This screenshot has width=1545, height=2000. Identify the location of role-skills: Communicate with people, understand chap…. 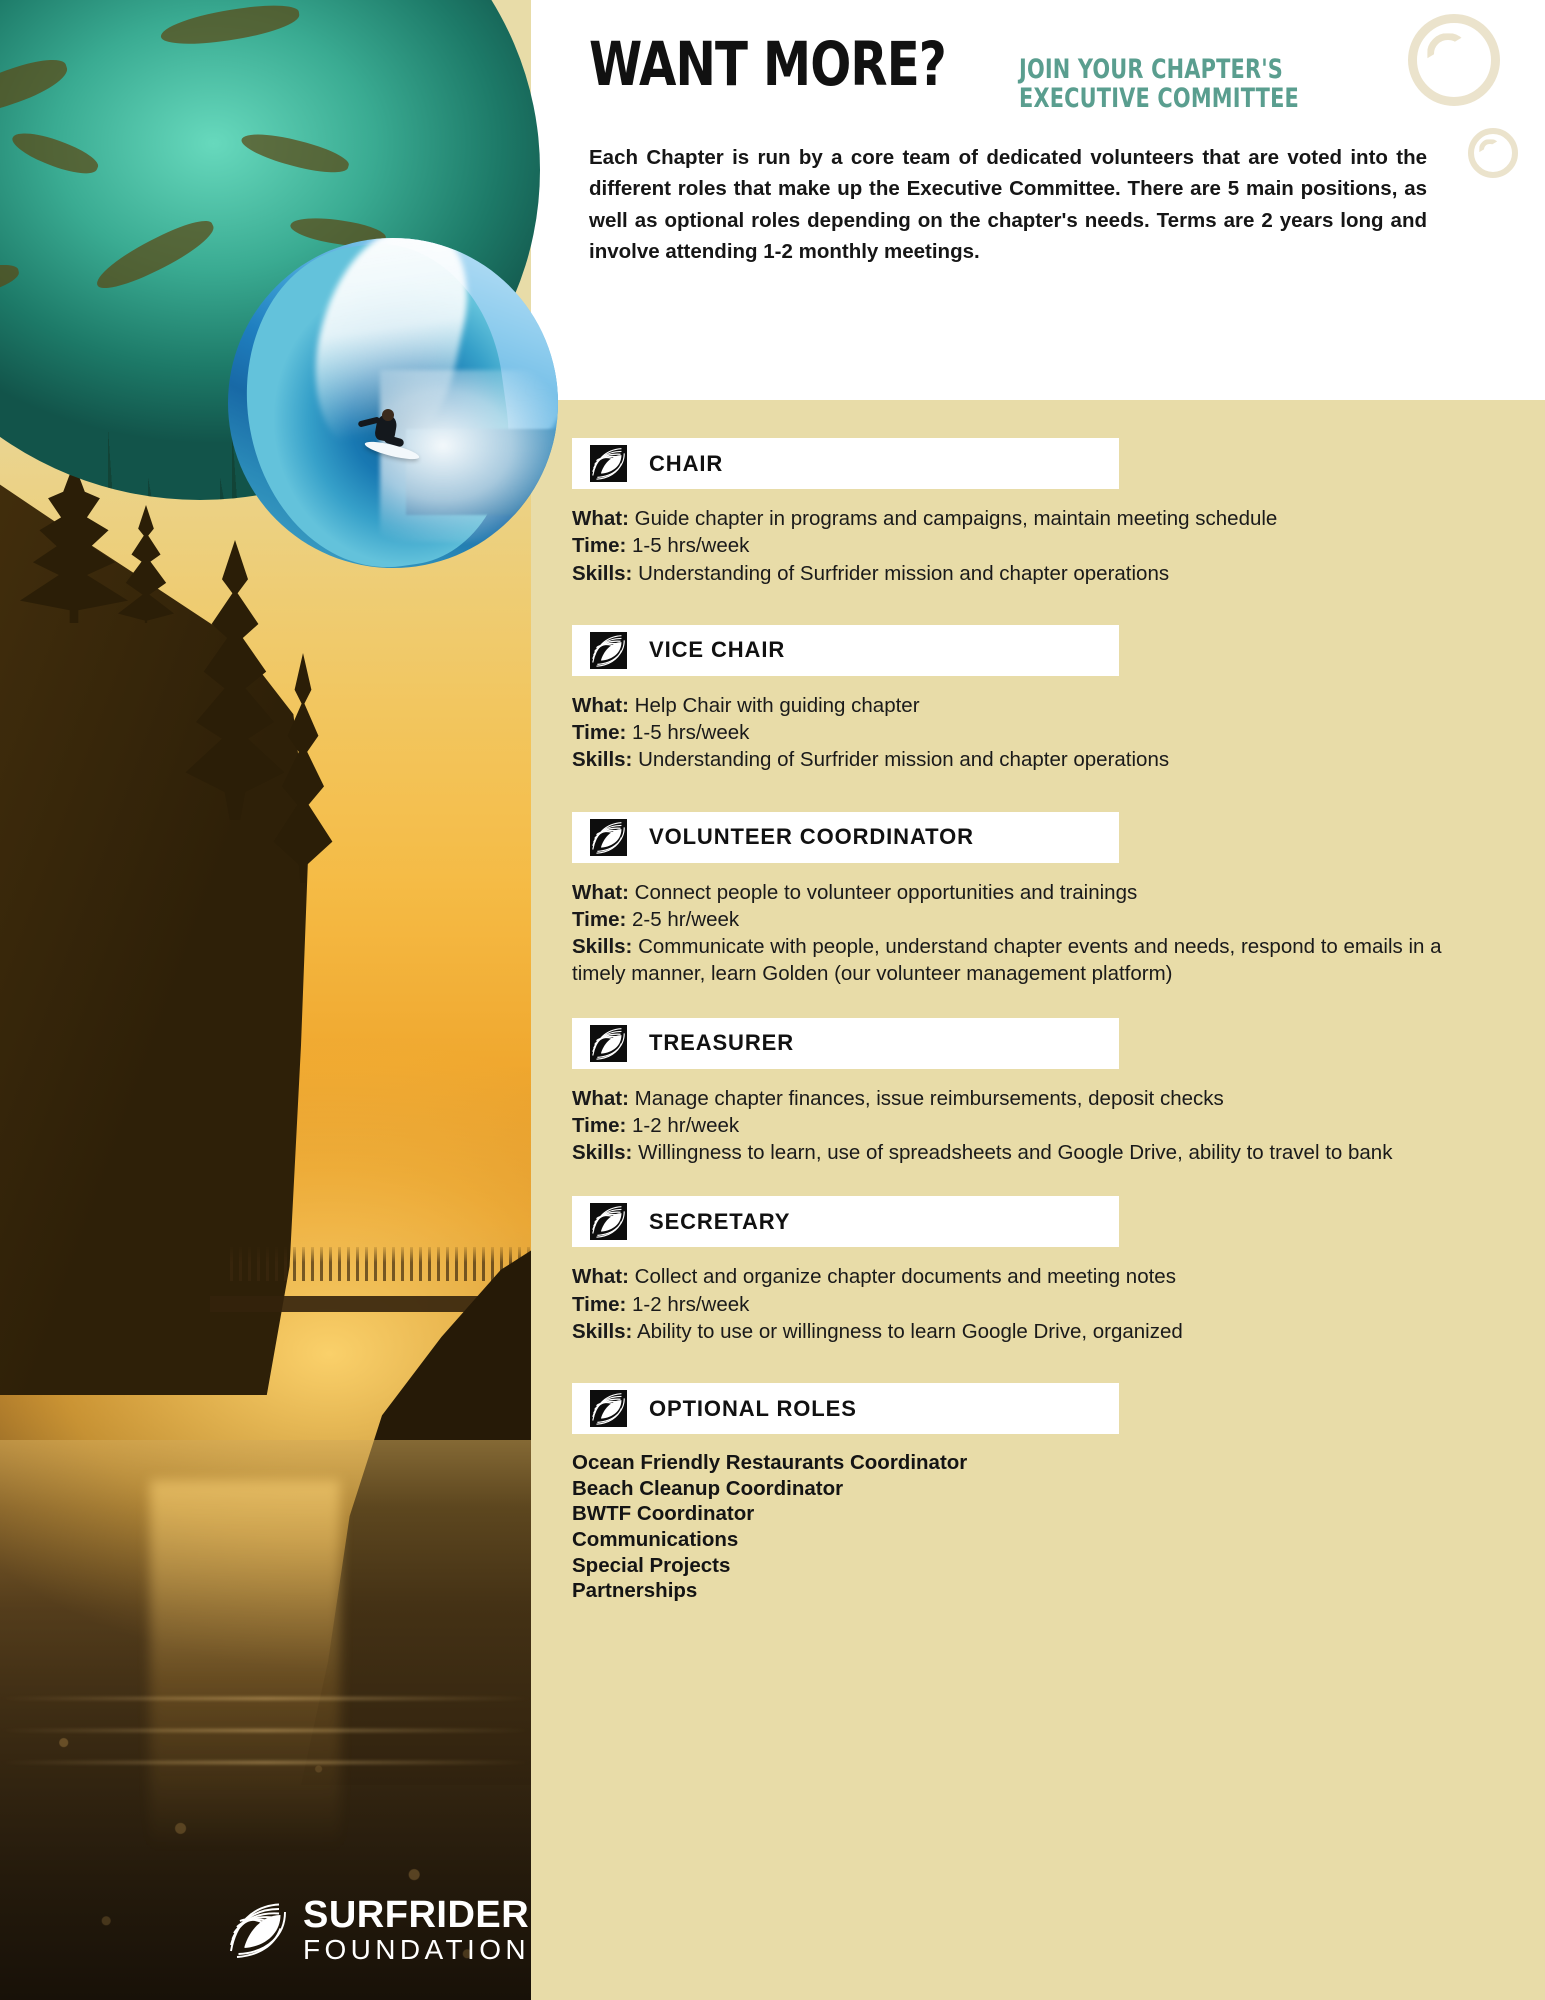
(1007, 960).